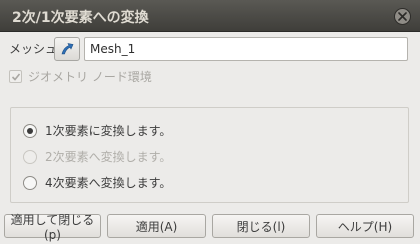 This screenshot has width=420, height=244. I want to click on option-linear-radio, so click(30, 130).